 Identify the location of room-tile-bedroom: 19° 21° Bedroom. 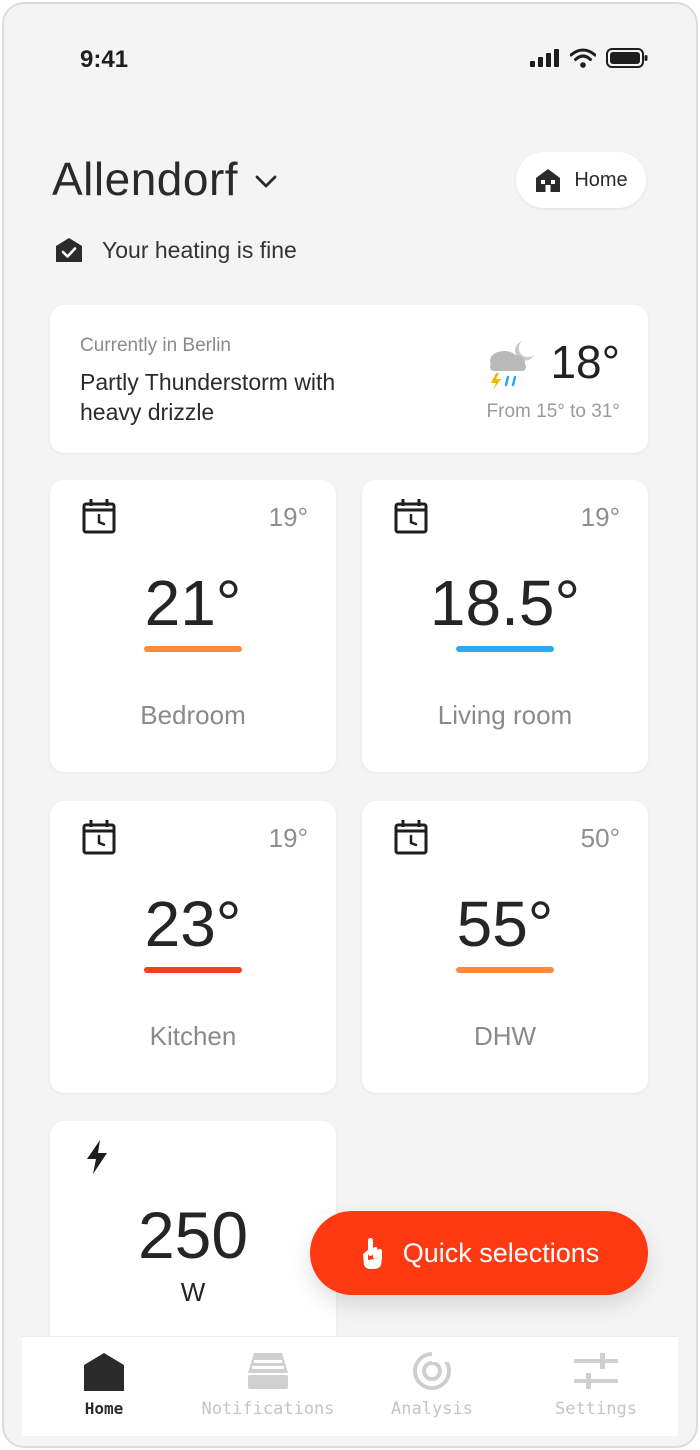
(193, 626).